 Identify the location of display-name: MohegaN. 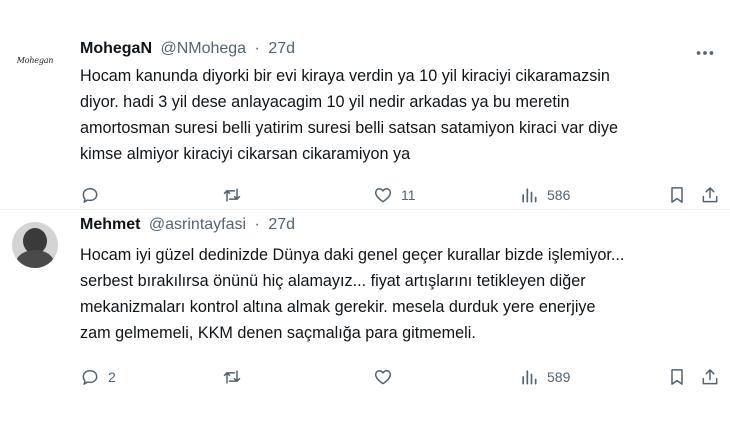
(116, 48).